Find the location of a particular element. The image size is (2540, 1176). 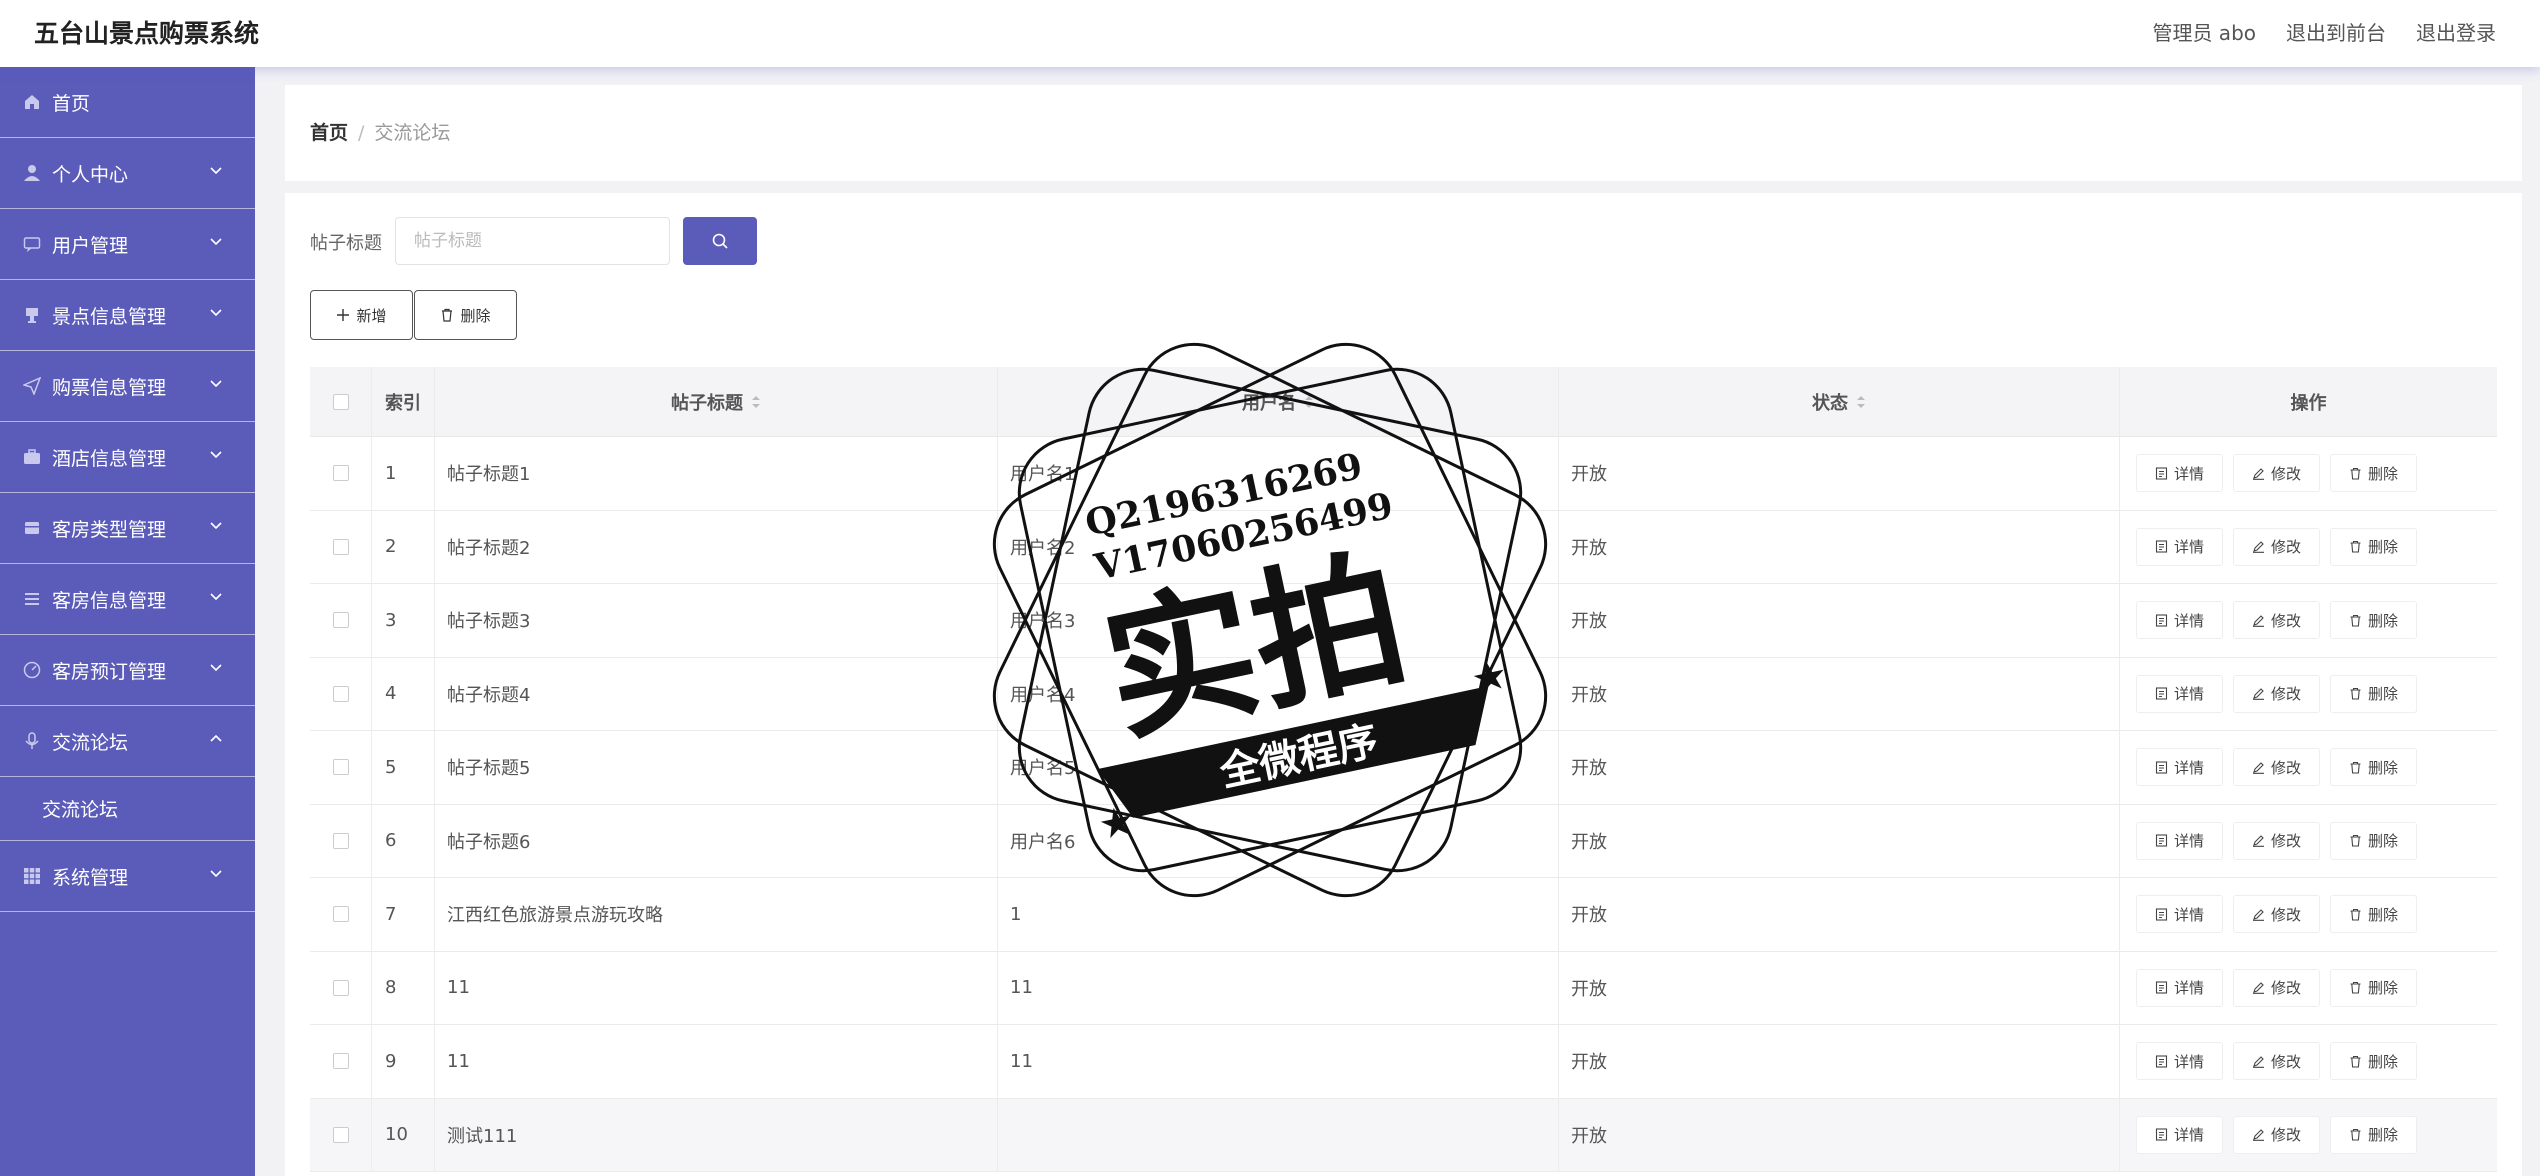

sidebar-item-home: 首页 is located at coordinates (127, 102).